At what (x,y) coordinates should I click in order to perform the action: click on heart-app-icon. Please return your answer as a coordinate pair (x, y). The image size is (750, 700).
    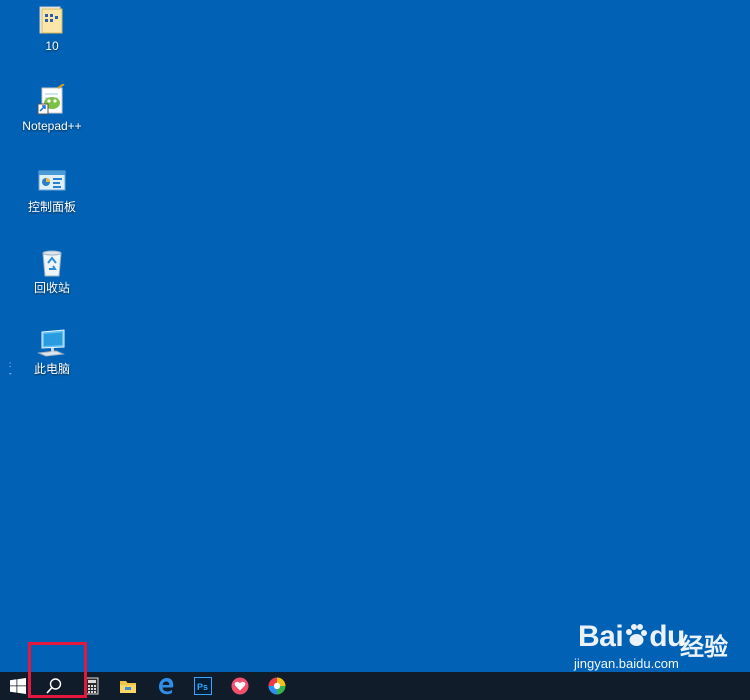
    Looking at the image, I should click on (240, 686).